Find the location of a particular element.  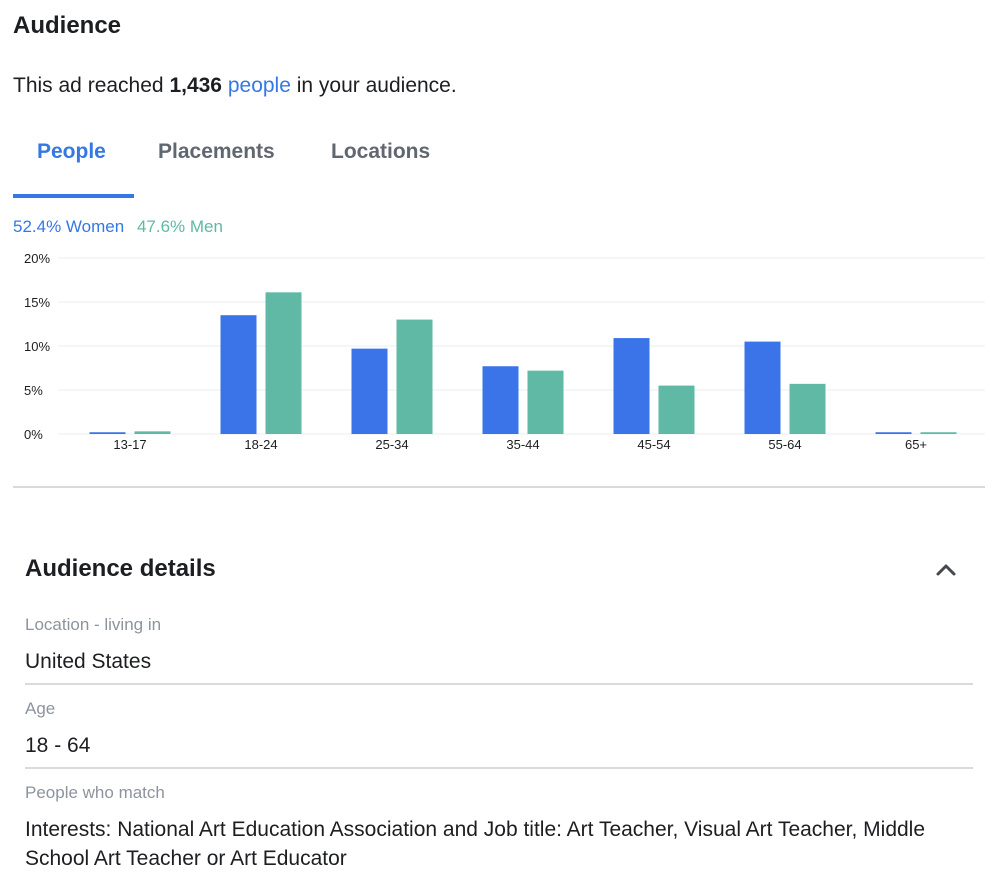

section-divider is located at coordinates (499, 487).